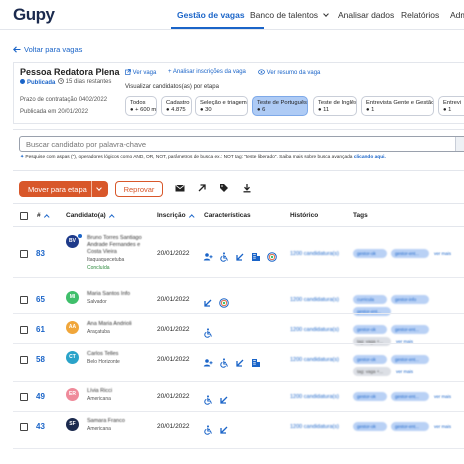 The height and width of the screenshot is (464, 464). What do you see at coordinates (459, 144) in the screenshot?
I see `search-button` at bounding box center [459, 144].